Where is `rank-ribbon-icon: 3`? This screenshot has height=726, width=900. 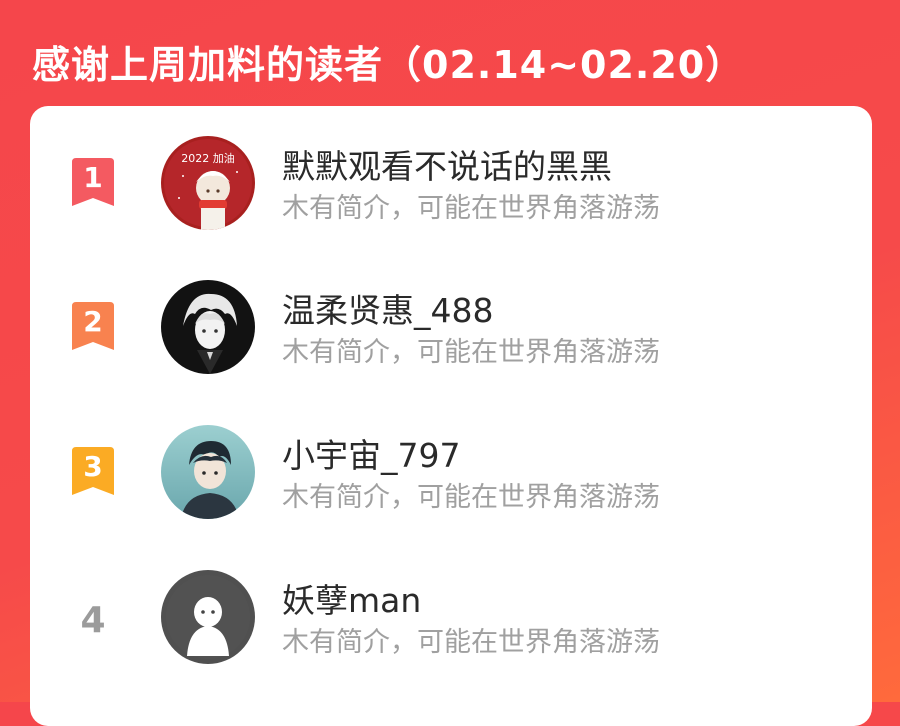 rank-ribbon-icon: 3 is located at coordinates (93, 471).